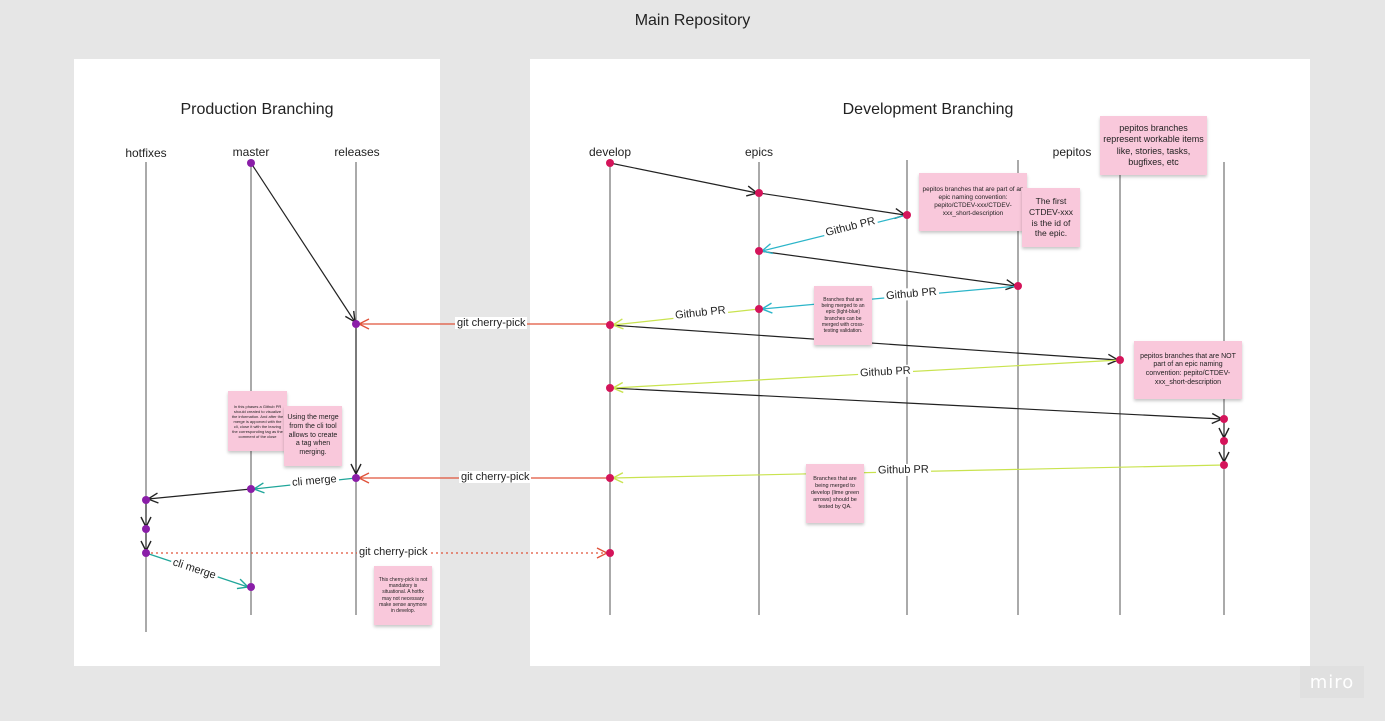  What do you see at coordinates (903, 470) in the screenshot?
I see `label-github-pr-5: Github PR` at bounding box center [903, 470].